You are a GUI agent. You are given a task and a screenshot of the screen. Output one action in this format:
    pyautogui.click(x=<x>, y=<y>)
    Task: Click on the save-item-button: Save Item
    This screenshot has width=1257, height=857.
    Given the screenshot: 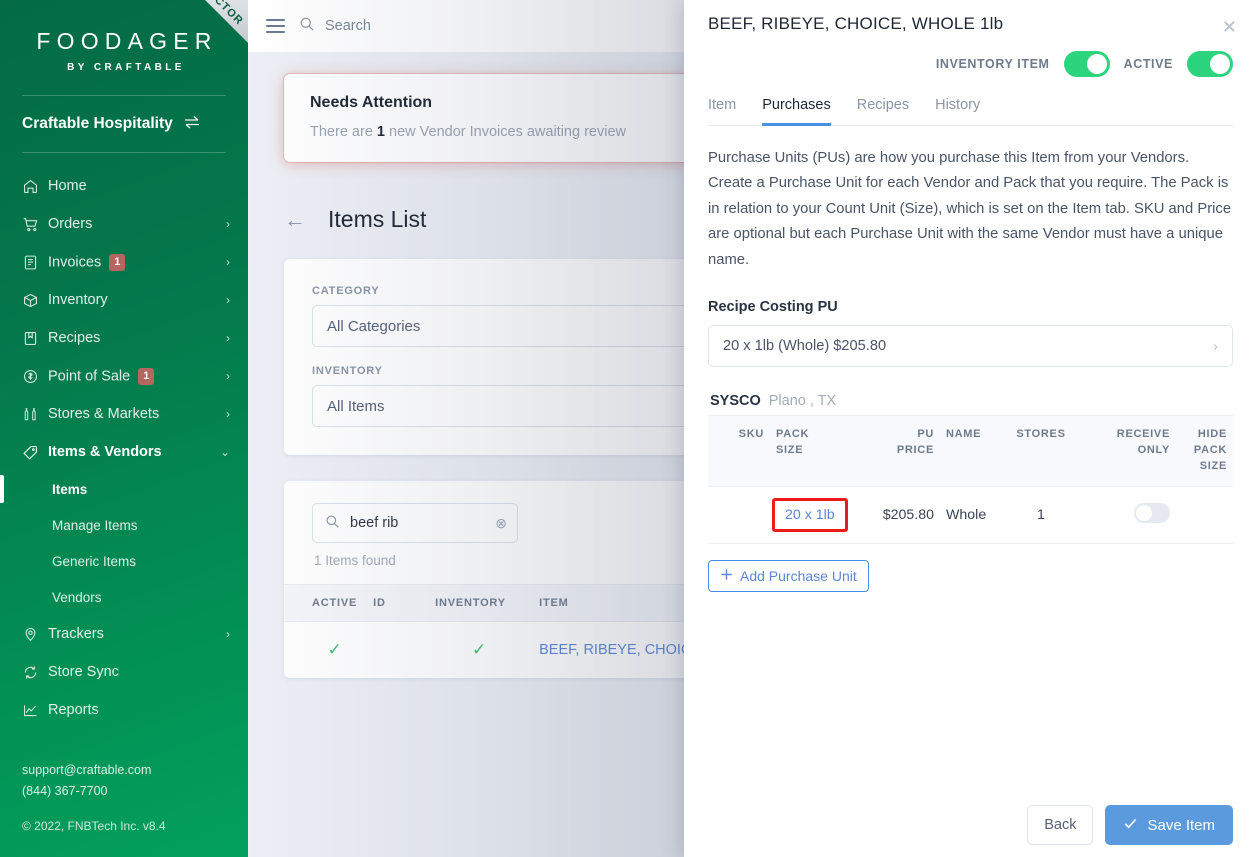 What is the action you would take?
    pyautogui.click(x=1169, y=825)
    